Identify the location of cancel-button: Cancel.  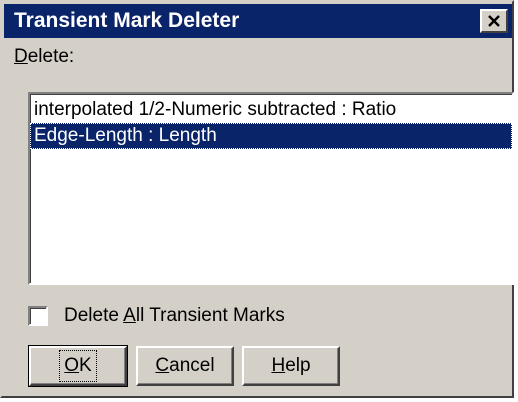
(185, 366).